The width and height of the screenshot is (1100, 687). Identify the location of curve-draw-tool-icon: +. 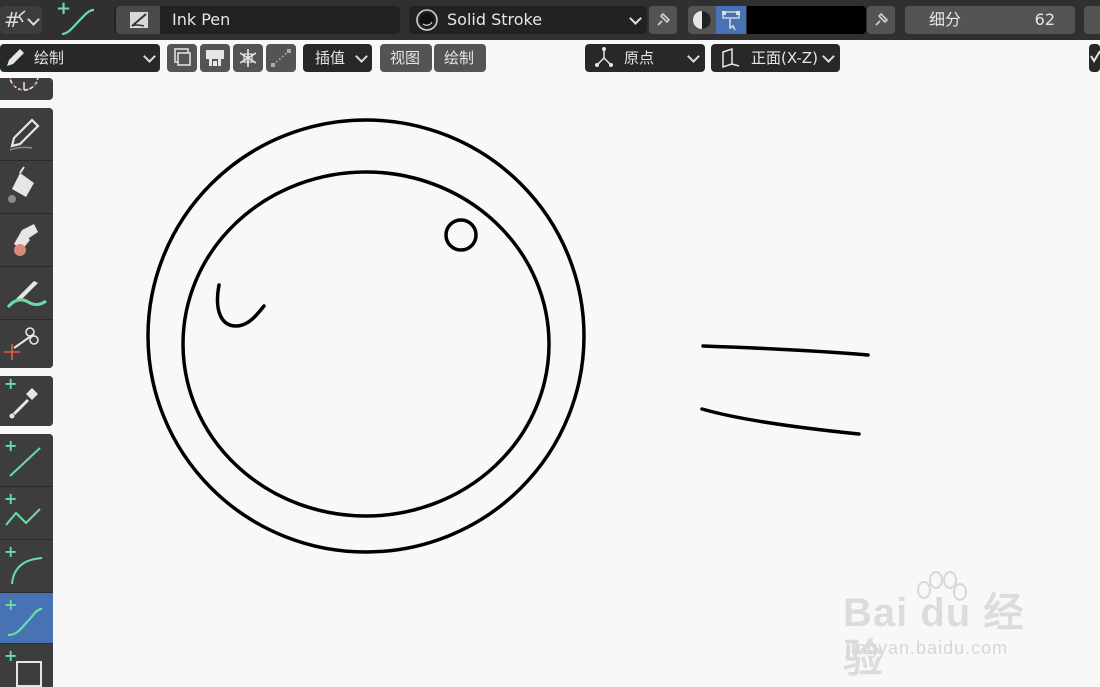
(75, 18).